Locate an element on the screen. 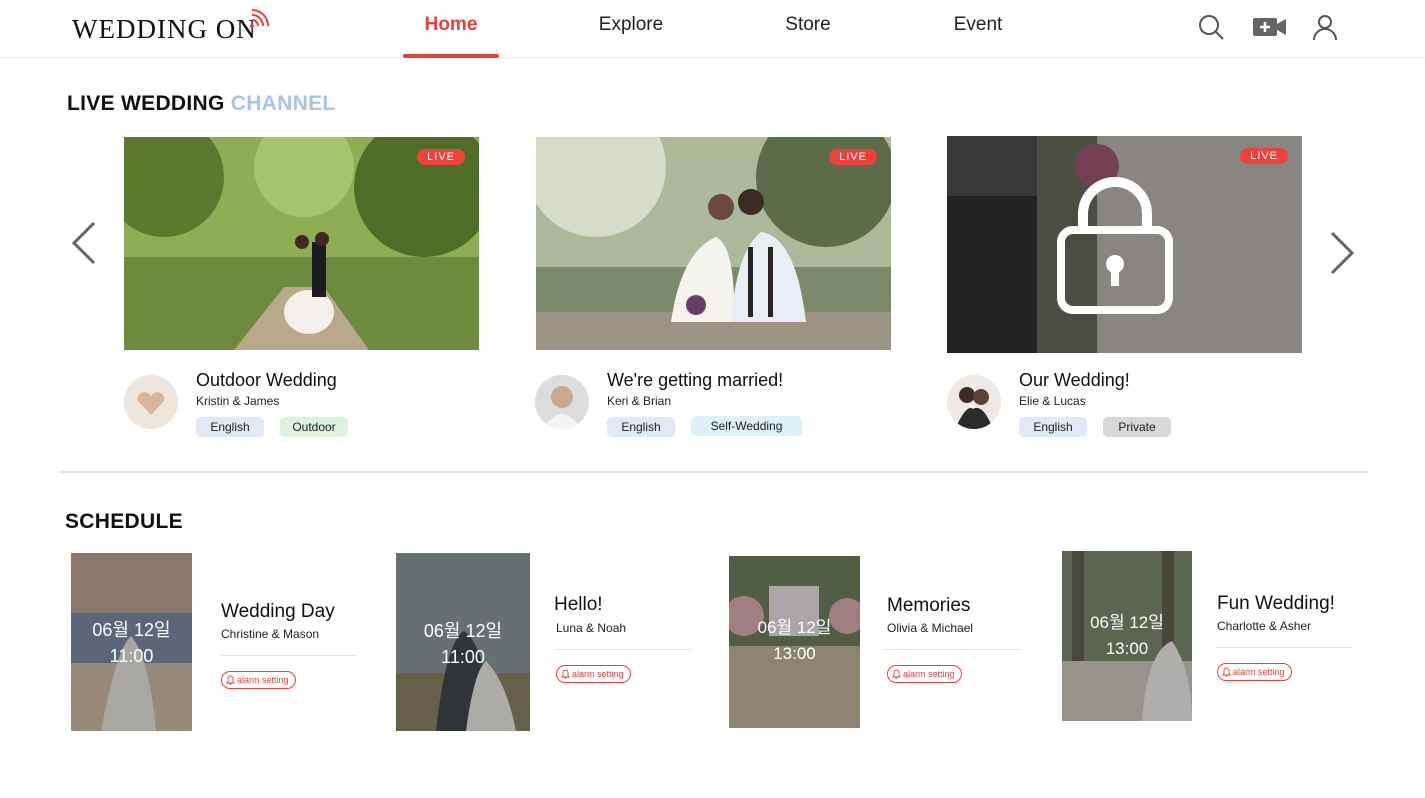 The height and width of the screenshot is (798, 1425). live-section-title: LIVE WEDDING CHANNEL is located at coordinates (201, 104).